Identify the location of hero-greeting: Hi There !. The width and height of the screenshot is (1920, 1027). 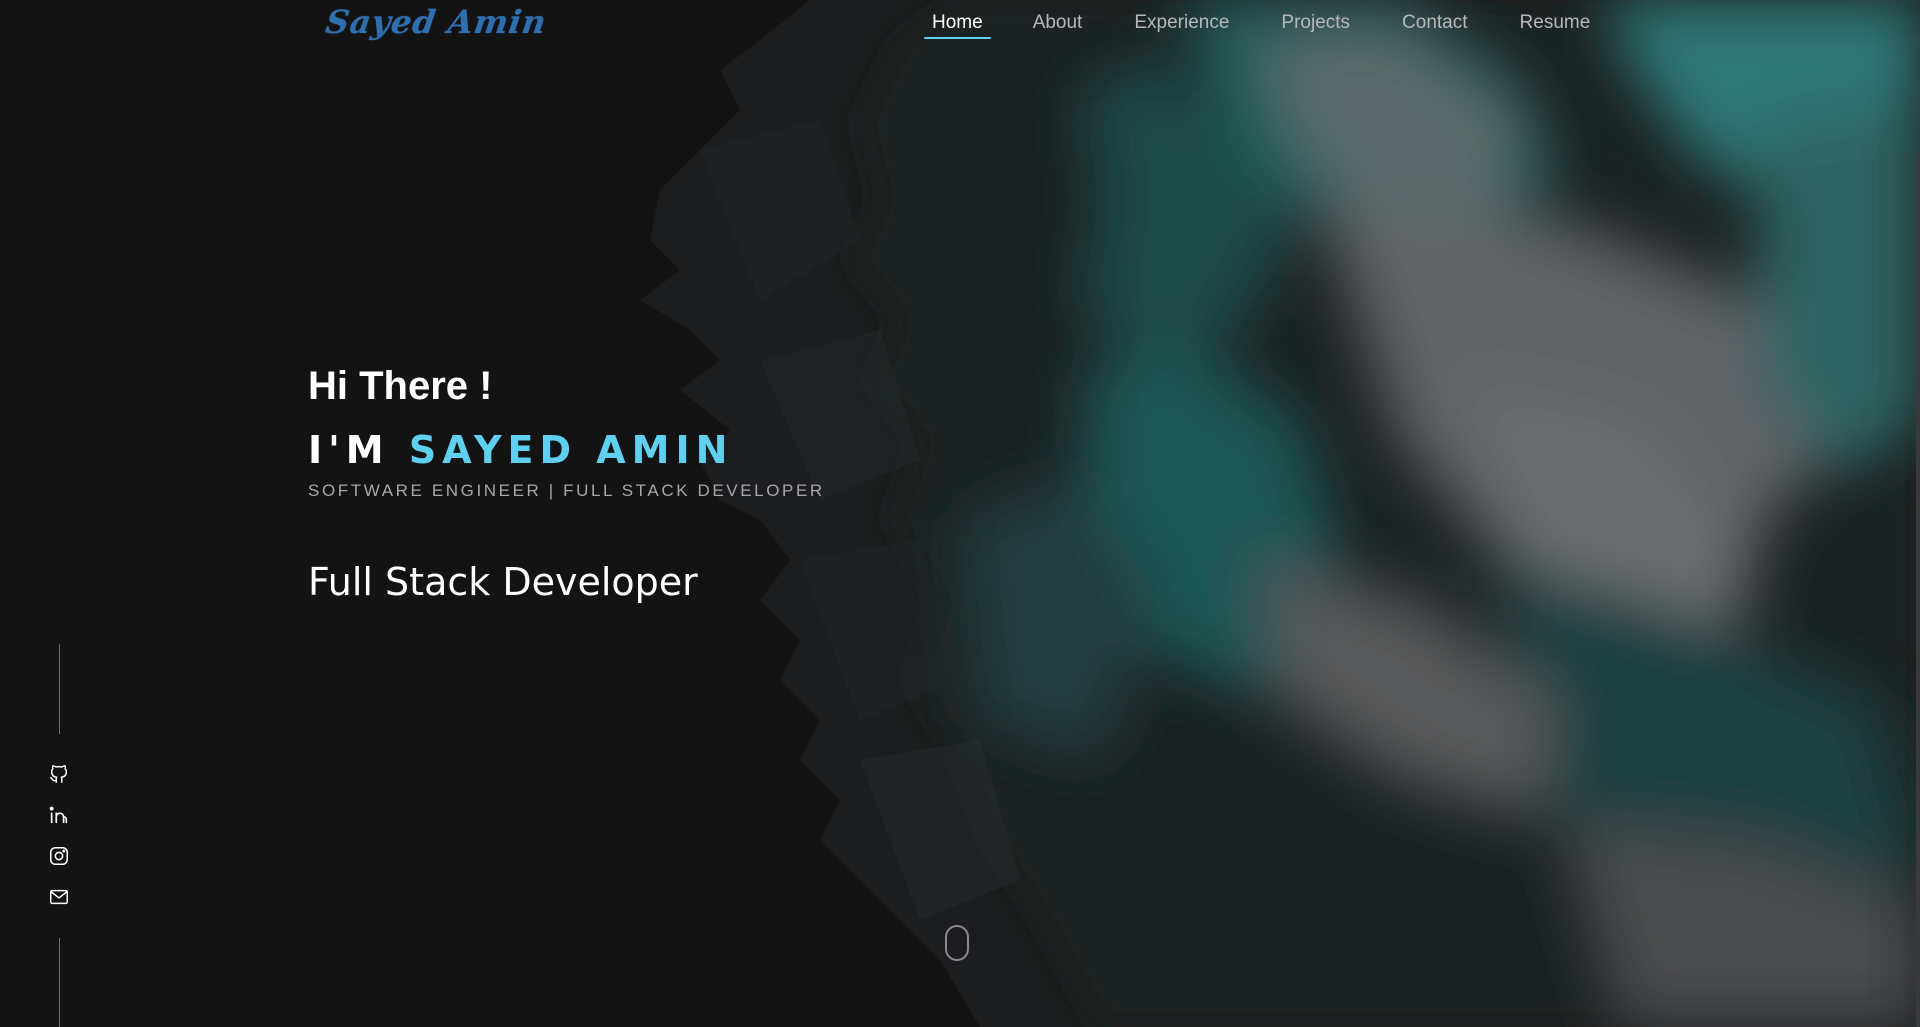
(400, 386).